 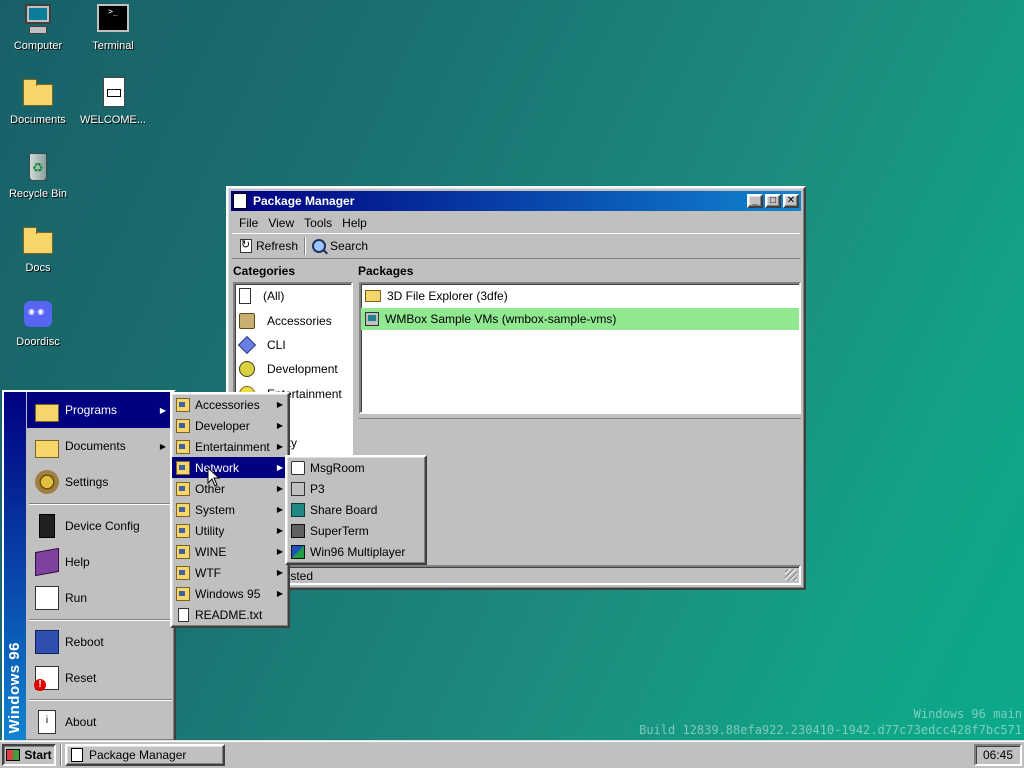 I want to click on submenu-label: System, so click(x=215, y=509).